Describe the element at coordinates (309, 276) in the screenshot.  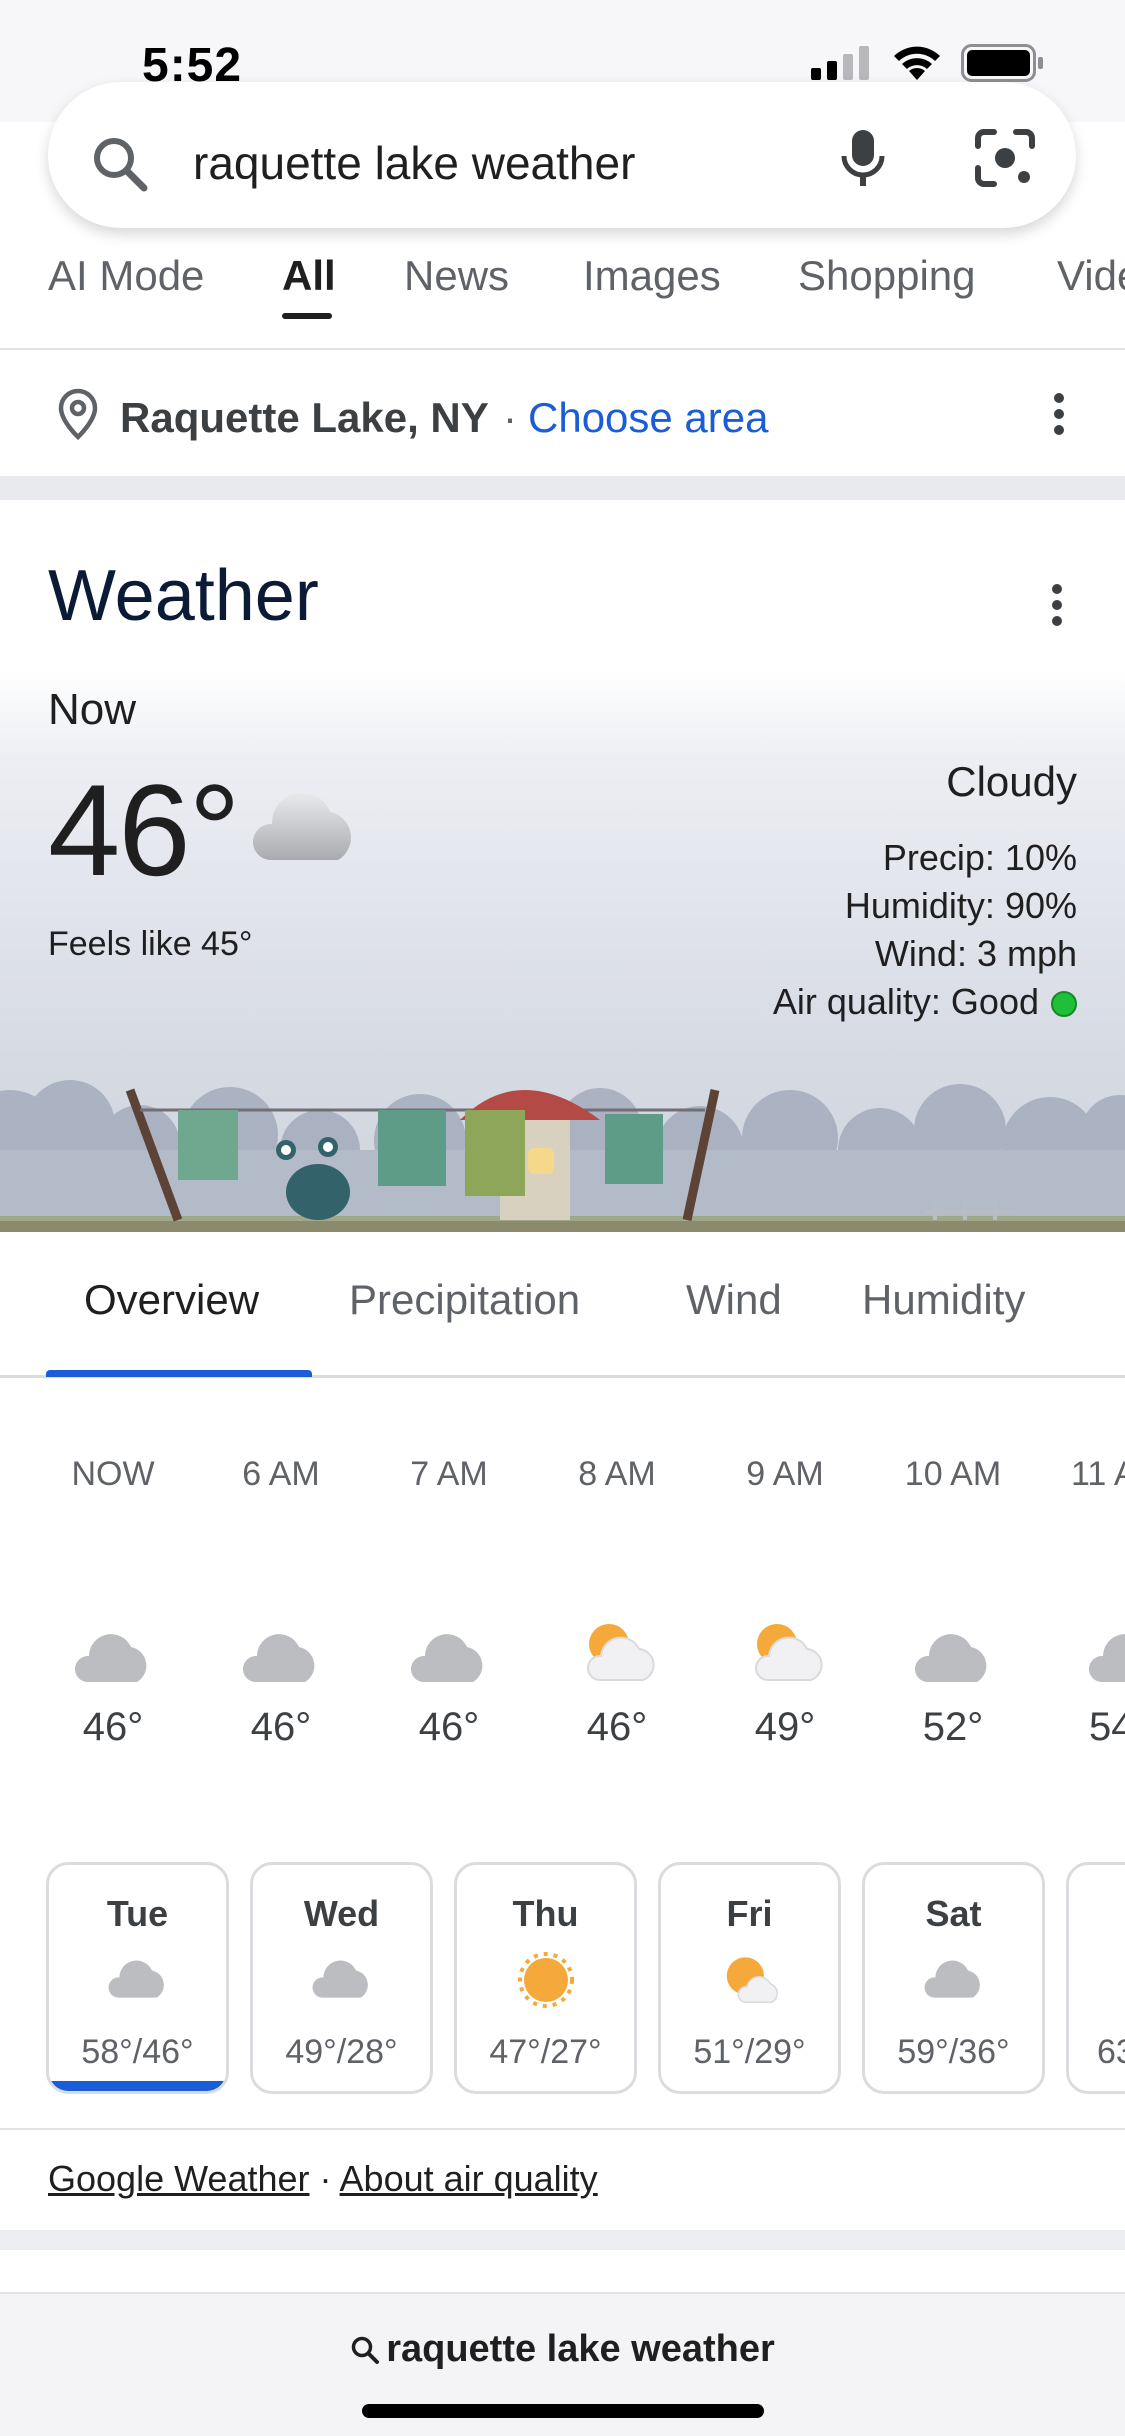
I see `tab-all: All` at that location.